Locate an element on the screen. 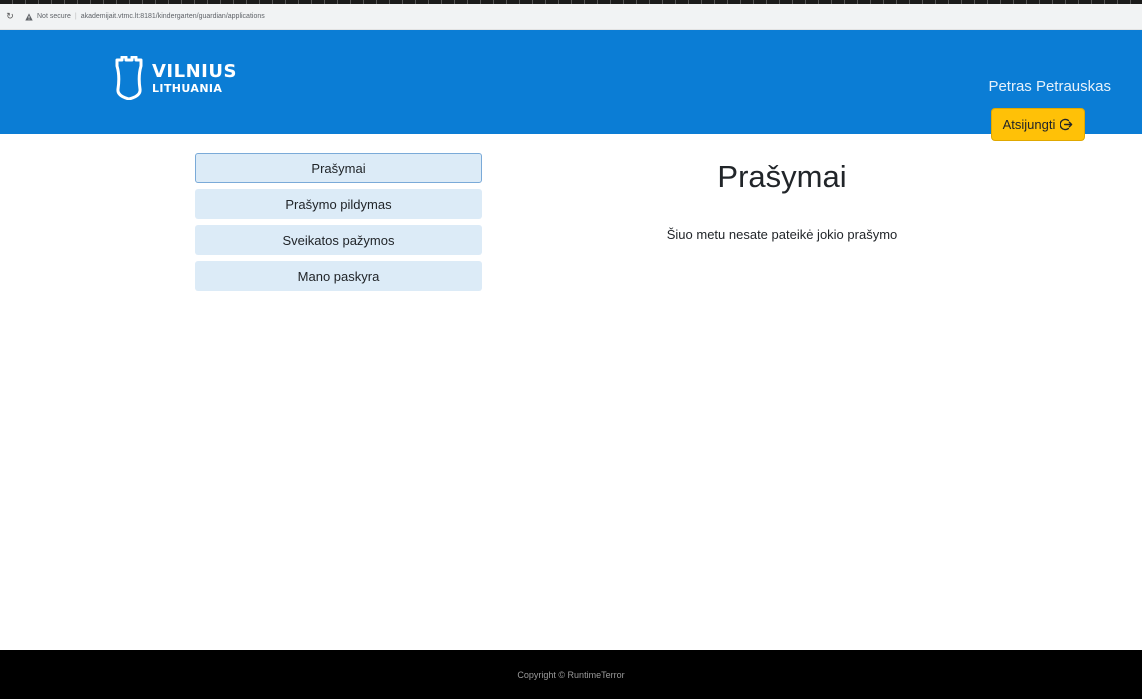 This screenshot has width=1142, height=699. security-status-text: Not secure is located at coordinates (54, 16).